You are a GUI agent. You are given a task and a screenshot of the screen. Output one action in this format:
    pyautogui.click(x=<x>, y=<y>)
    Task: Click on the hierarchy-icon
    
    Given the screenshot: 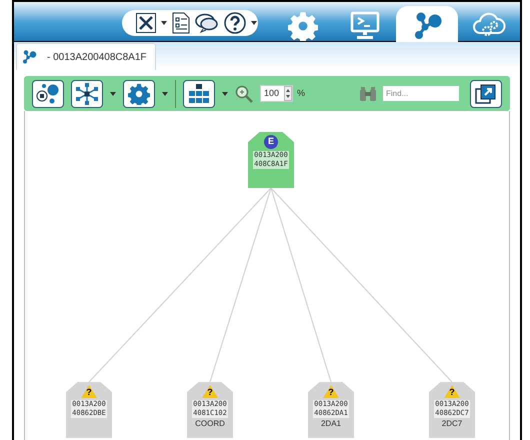 What is the action you would take?
    pyautogui.click(x=199, y=94)
    